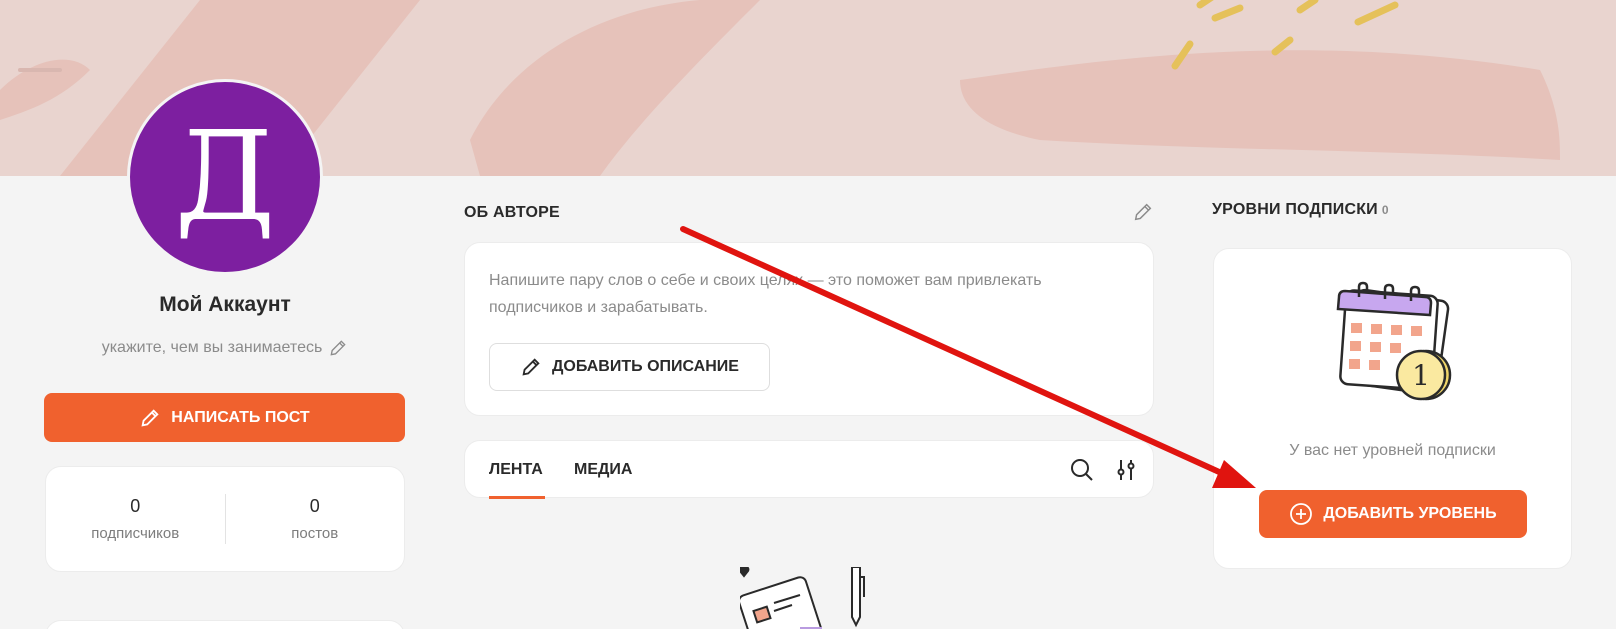  What do you see at coordinates (1410, 513) in the screenshot?
I see `add-tier-label: ДОБАВИТЬ УРОВЕНЬ` at bounding box center [1410, 513].